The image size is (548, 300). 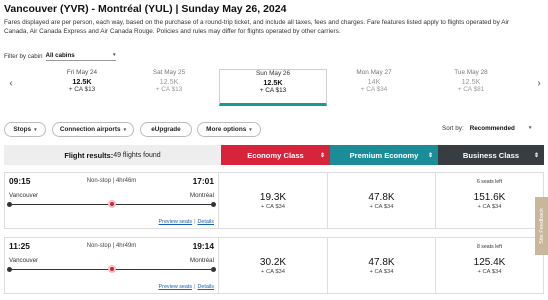 I want to click on premium-column-header: Premium Economy ⇕, so click(x=384, y=155).